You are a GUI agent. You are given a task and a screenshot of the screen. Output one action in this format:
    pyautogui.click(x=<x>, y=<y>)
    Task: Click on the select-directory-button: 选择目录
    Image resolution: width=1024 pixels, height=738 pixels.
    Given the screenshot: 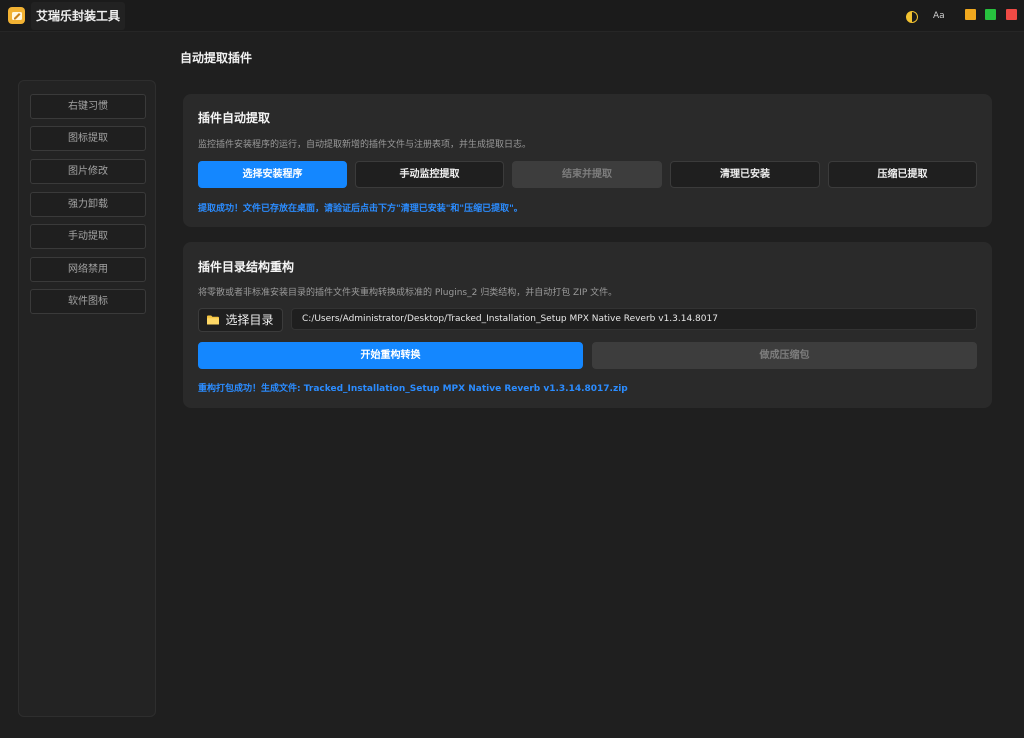 What is the action you would take?
    pyautogui.click(x=240, y=320)
    